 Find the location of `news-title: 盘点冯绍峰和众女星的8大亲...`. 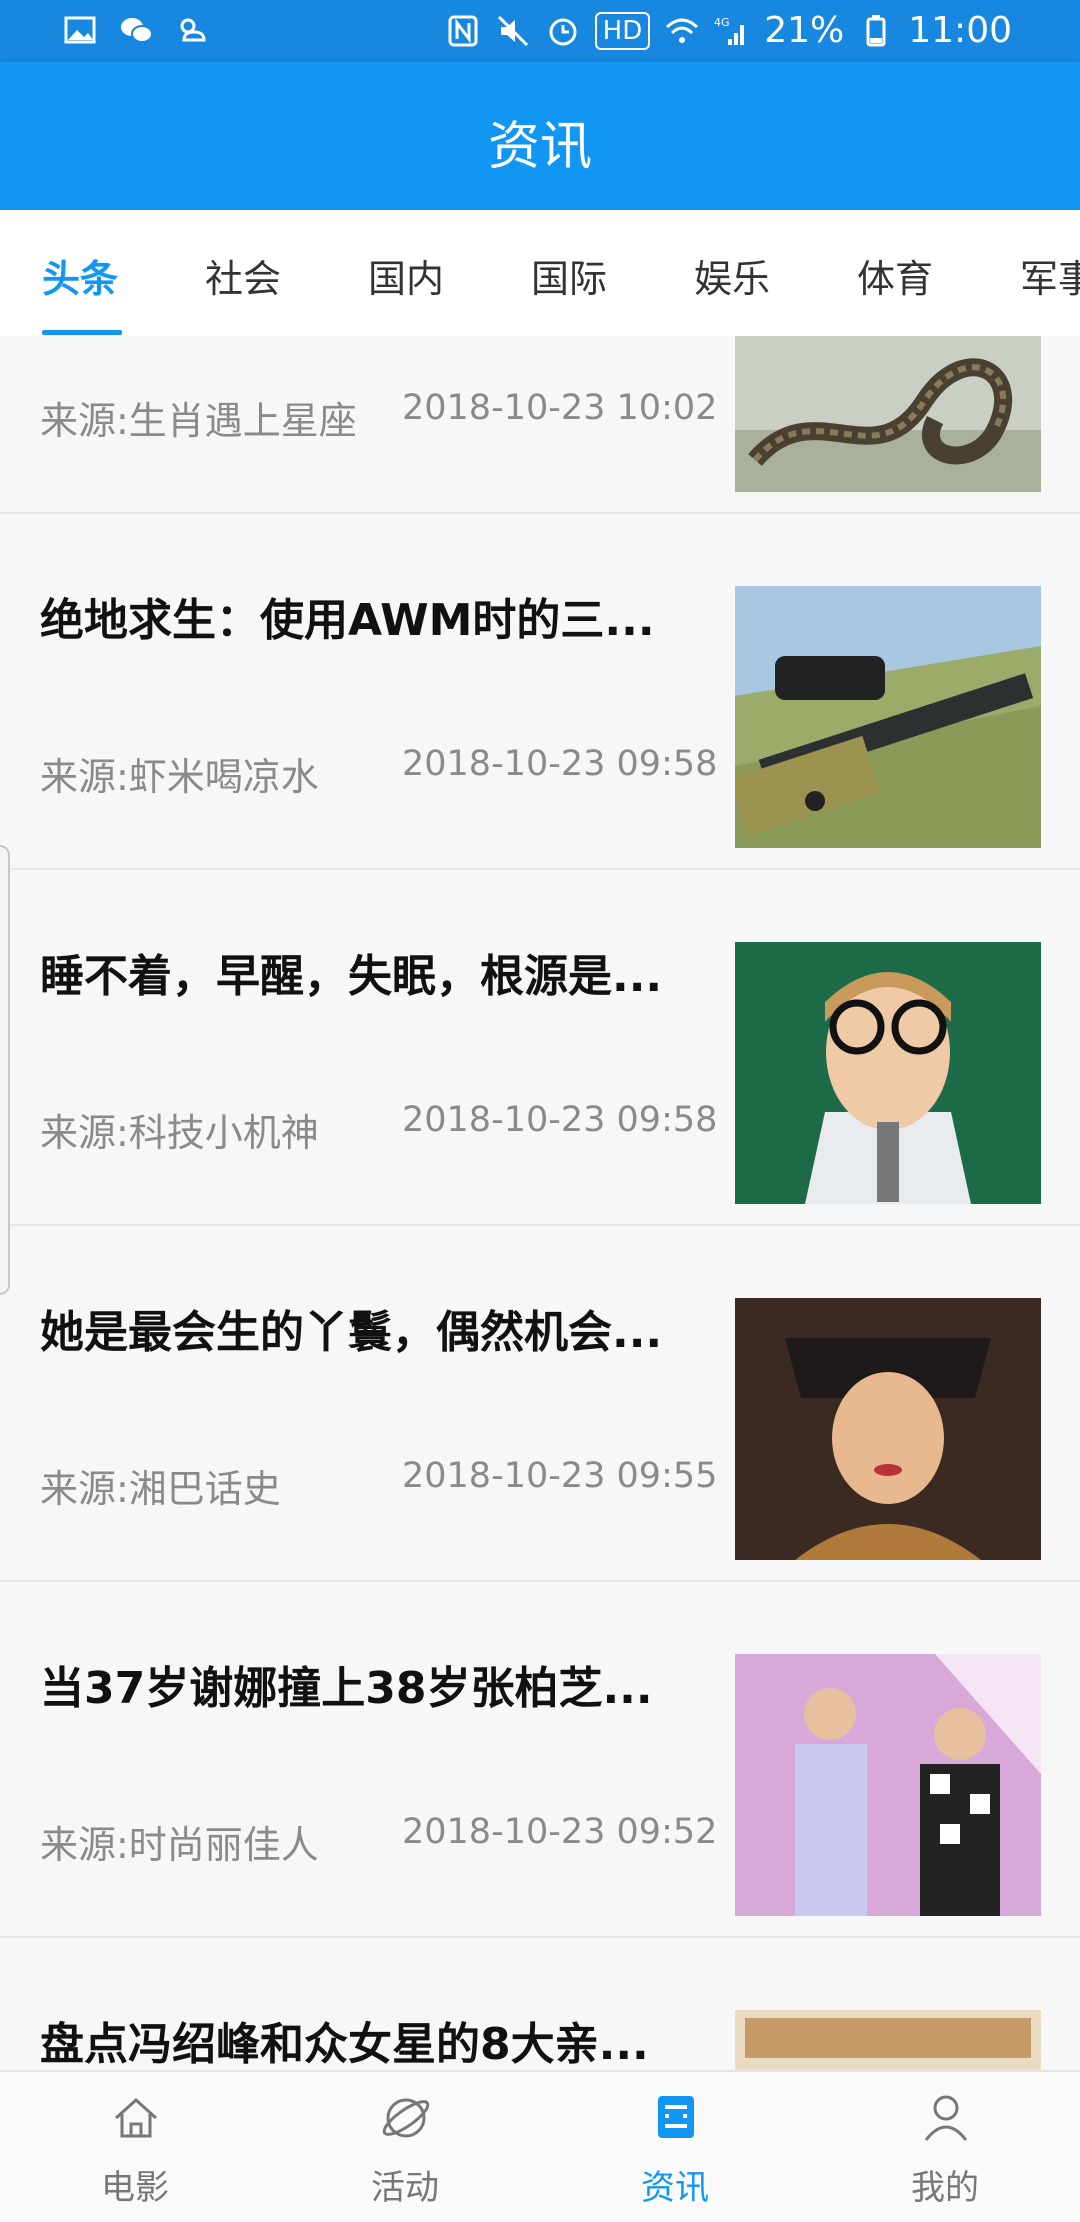

news-title: 盘点冯绍峰和众女星的8大亲... is located at coordinates (344, 2044).